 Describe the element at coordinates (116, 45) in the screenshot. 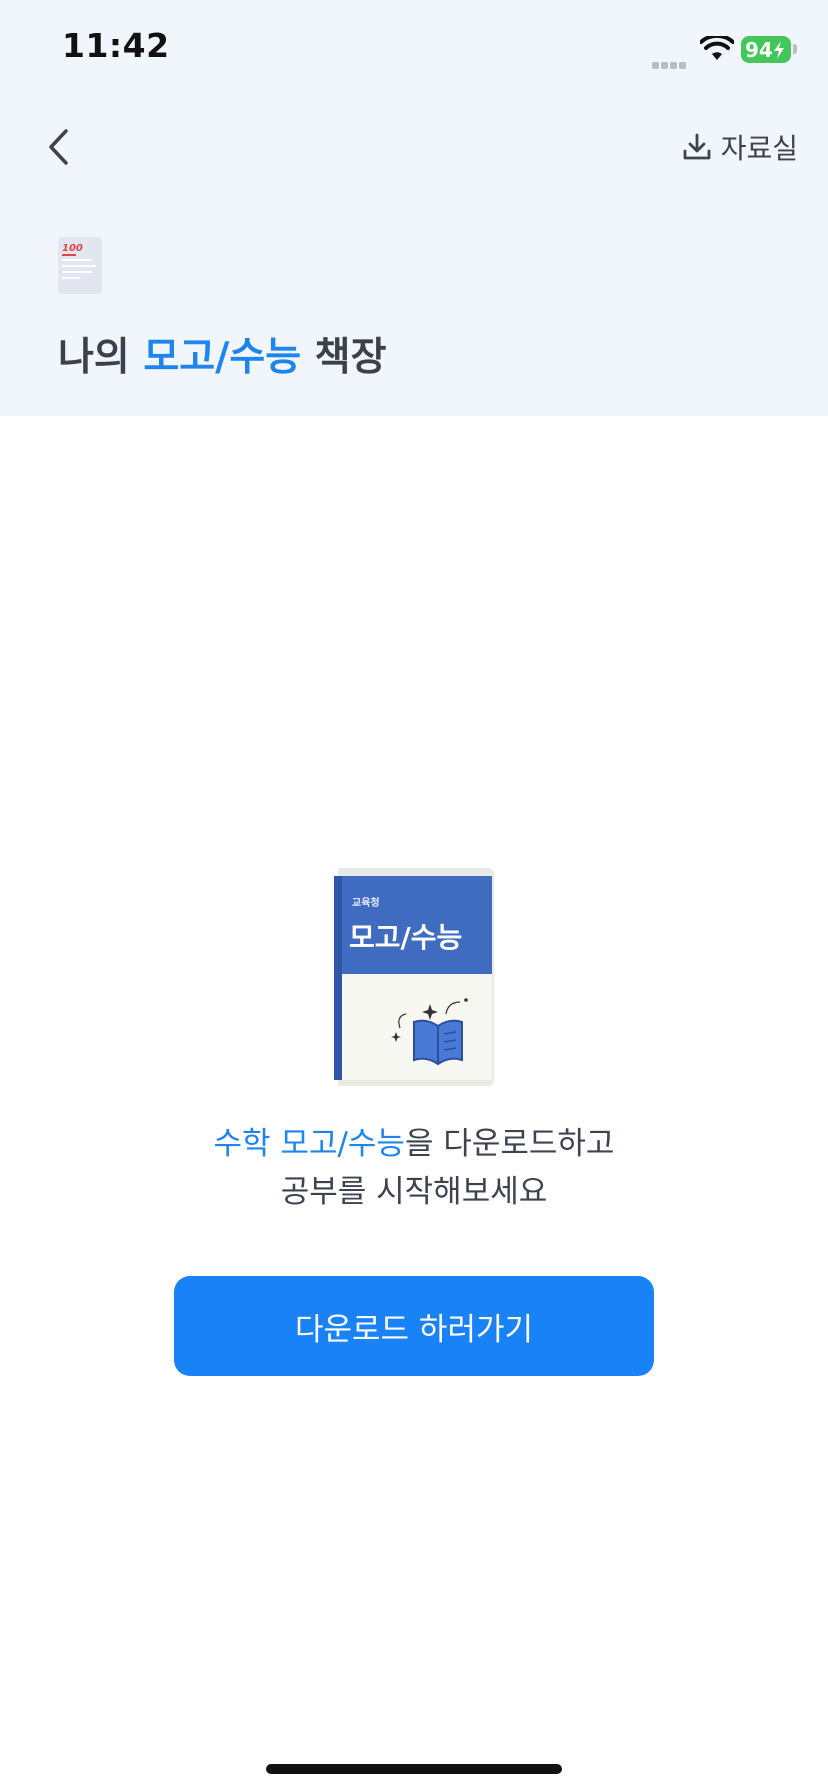

I see `status-time: 11:42` at that location.